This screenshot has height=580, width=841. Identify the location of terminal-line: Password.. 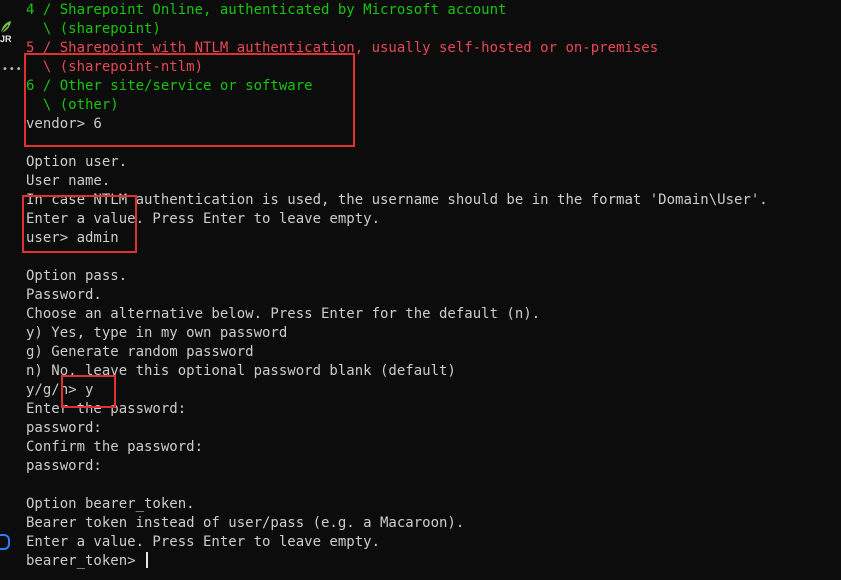
(397, 295).